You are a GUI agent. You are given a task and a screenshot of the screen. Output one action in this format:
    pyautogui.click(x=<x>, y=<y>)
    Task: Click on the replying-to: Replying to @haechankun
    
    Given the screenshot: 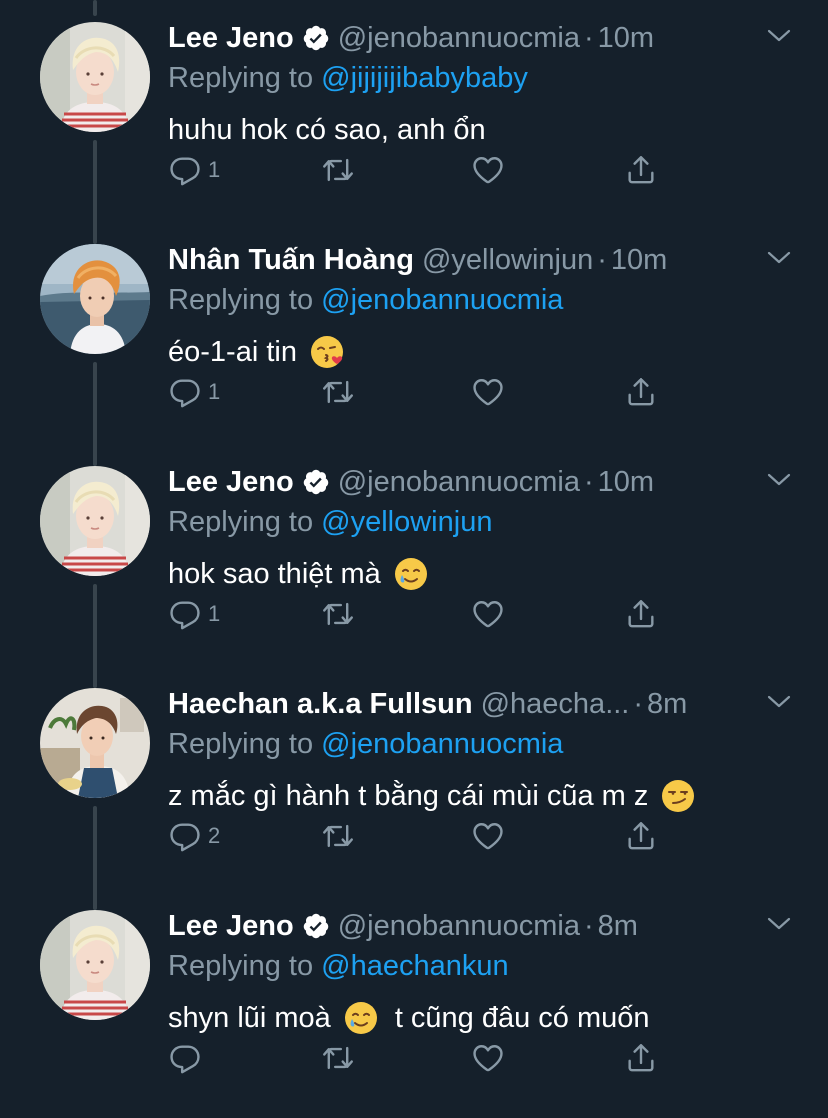 What is the action you would take?
    pyautogui.click(x=338, y=966)
    